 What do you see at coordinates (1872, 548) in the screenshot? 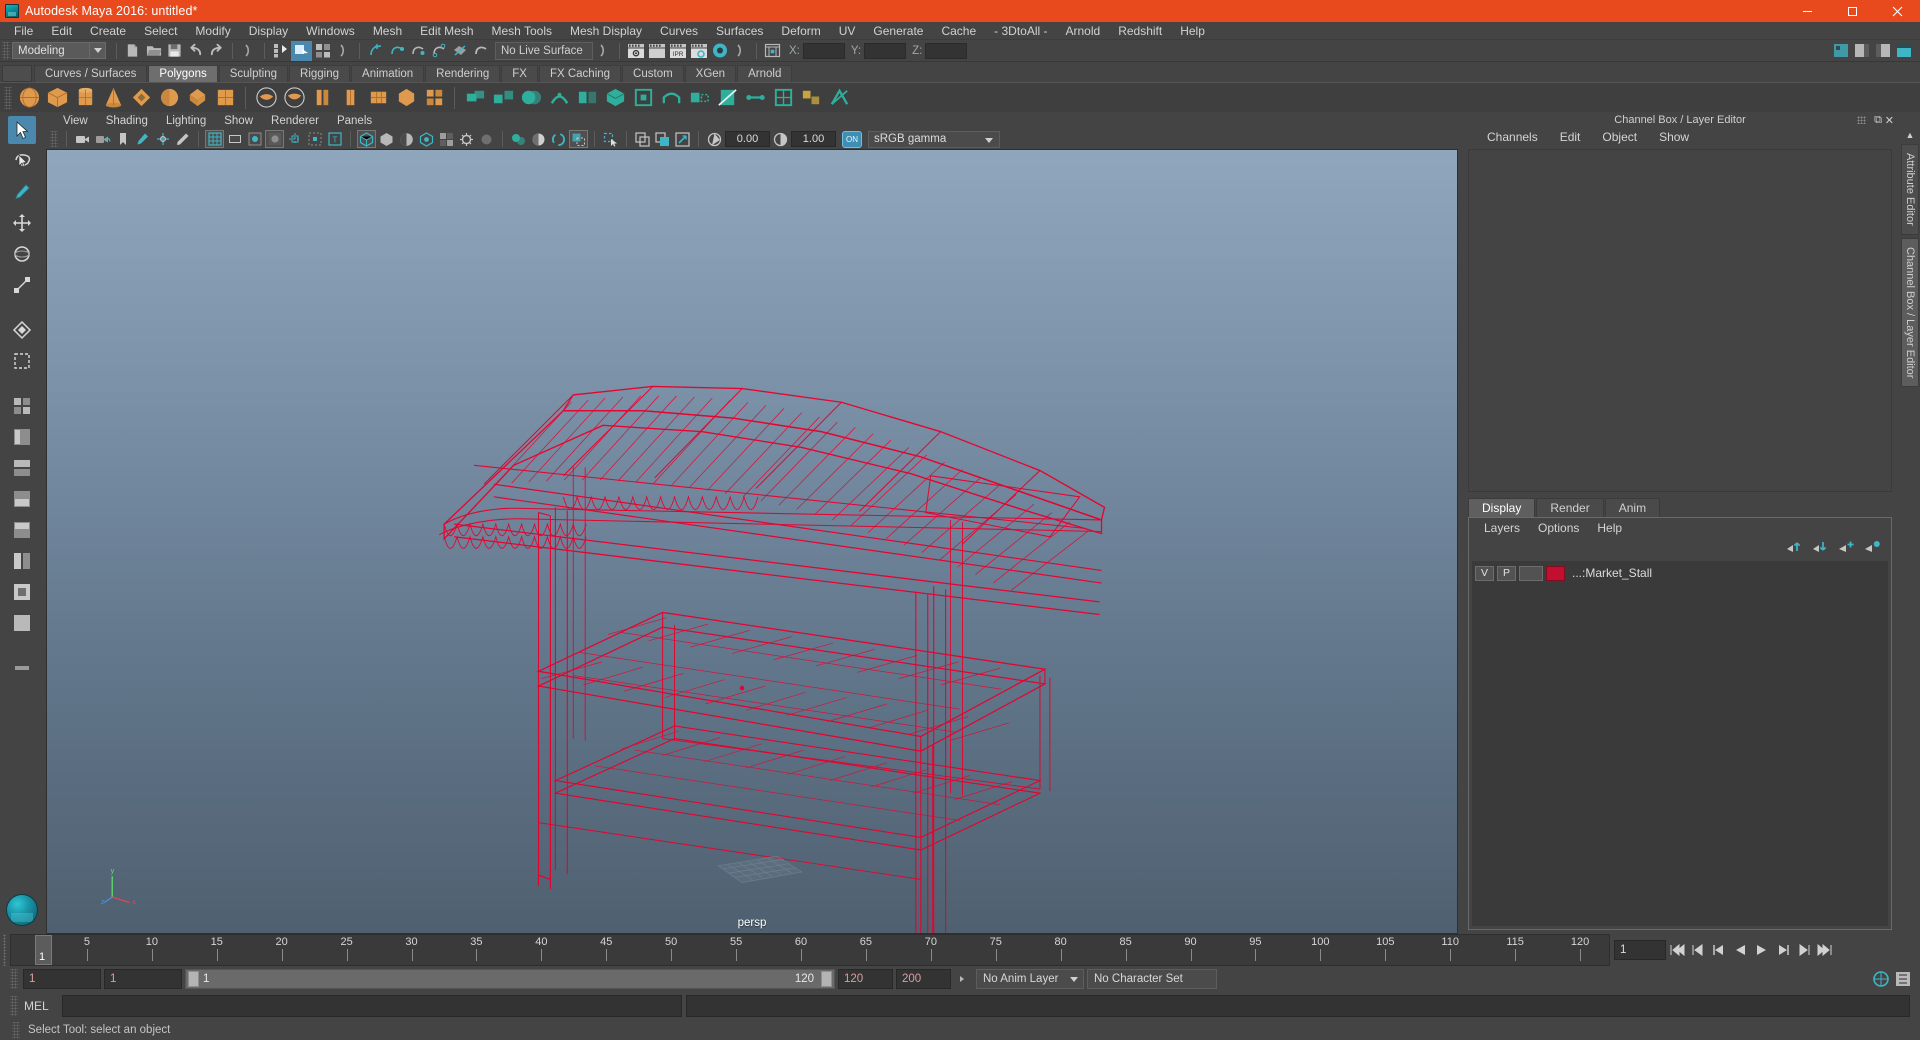
I see `new-layer-from-selected-icon` at bounding box center [1872, 548].